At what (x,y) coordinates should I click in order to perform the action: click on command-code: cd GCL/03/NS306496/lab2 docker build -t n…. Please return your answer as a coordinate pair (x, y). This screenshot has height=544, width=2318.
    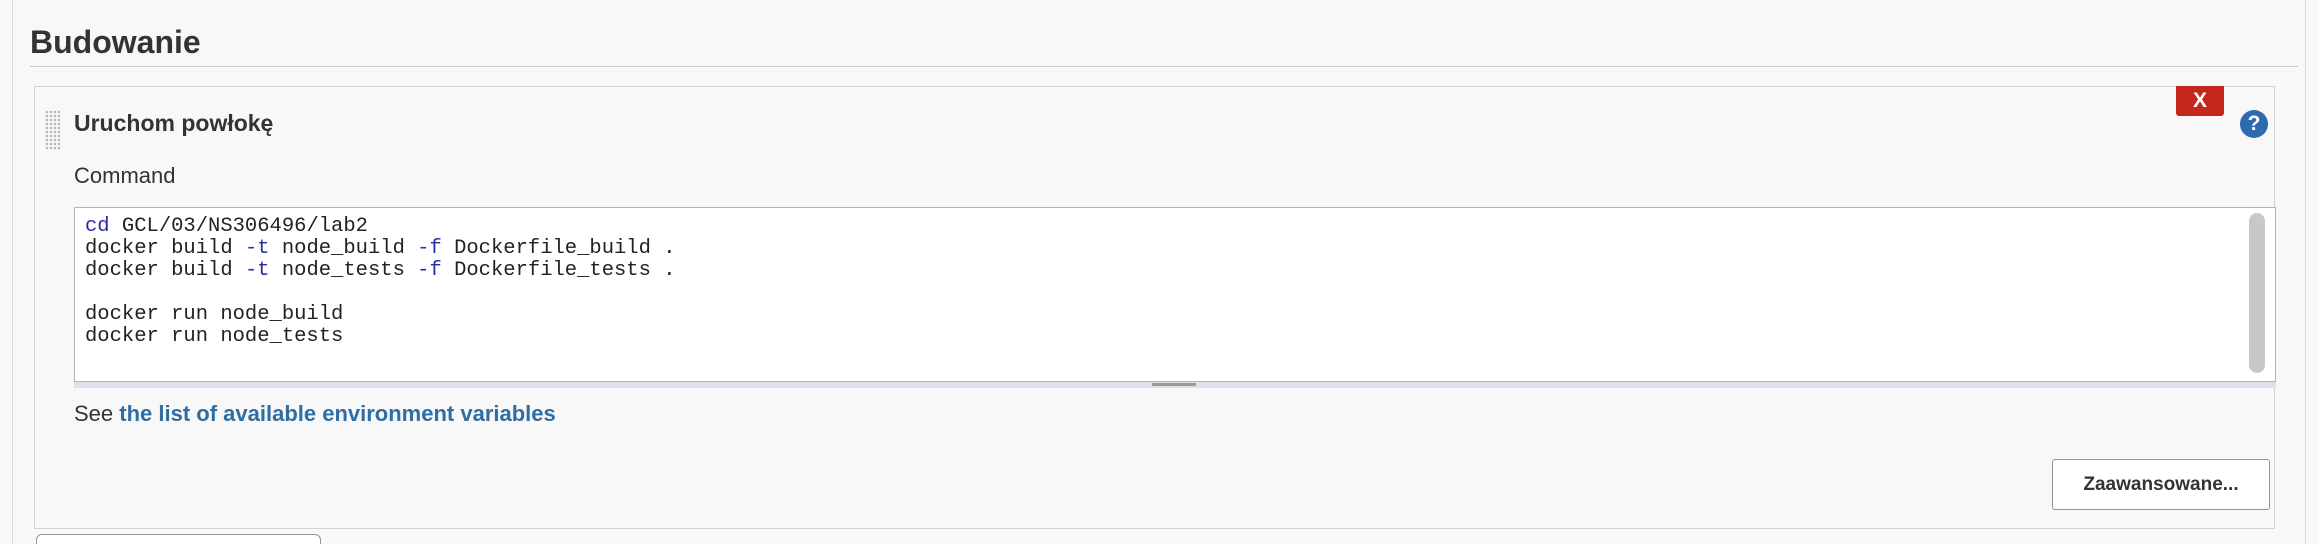
    Looking at the image, I should click on (380, 282).